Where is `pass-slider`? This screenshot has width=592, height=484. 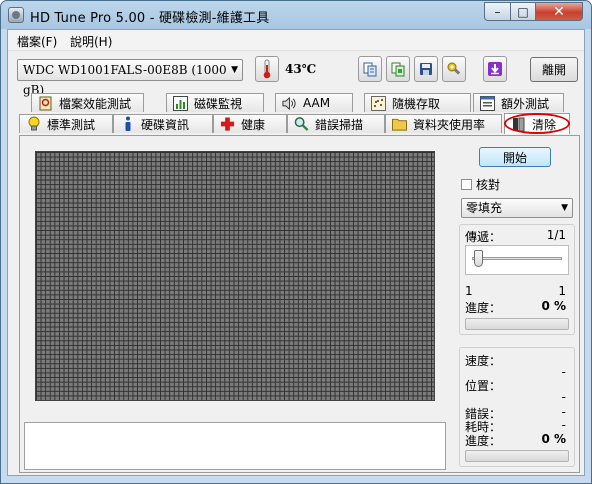
pass-slider is located at coordinates (517, 260).